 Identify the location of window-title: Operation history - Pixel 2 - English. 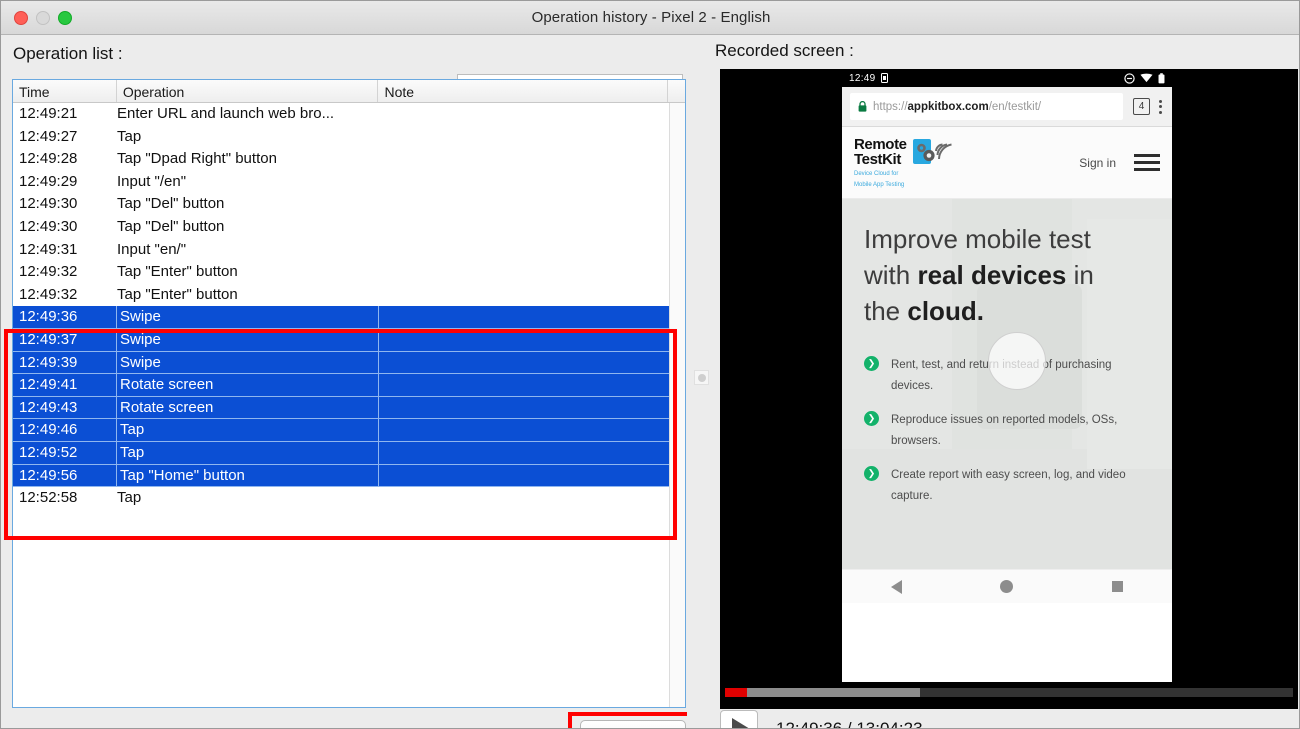
(651, 17).